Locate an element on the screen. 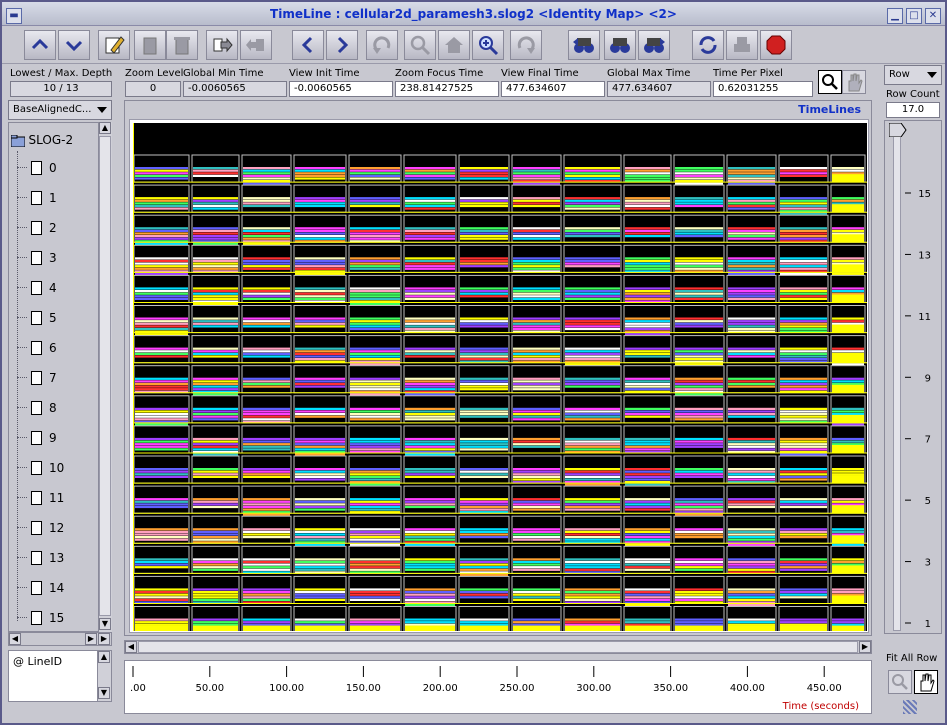  line-id-scroll-down-icon: ▼ is located at coordinates (104, 693).